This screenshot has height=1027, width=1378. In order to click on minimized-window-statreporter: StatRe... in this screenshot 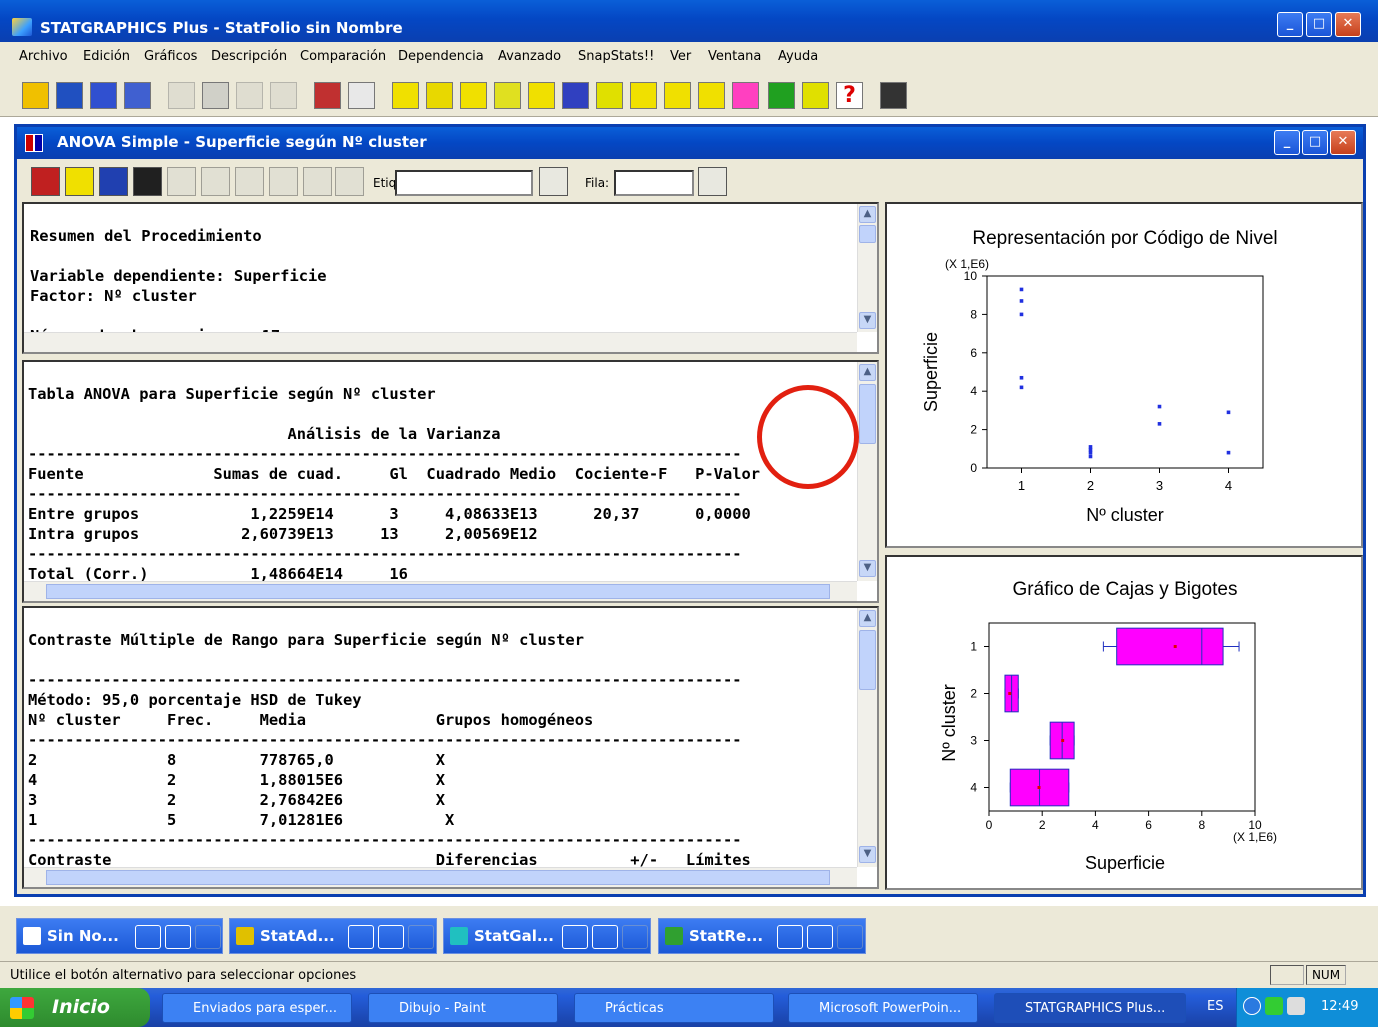, I will do `click(762, 936)`.